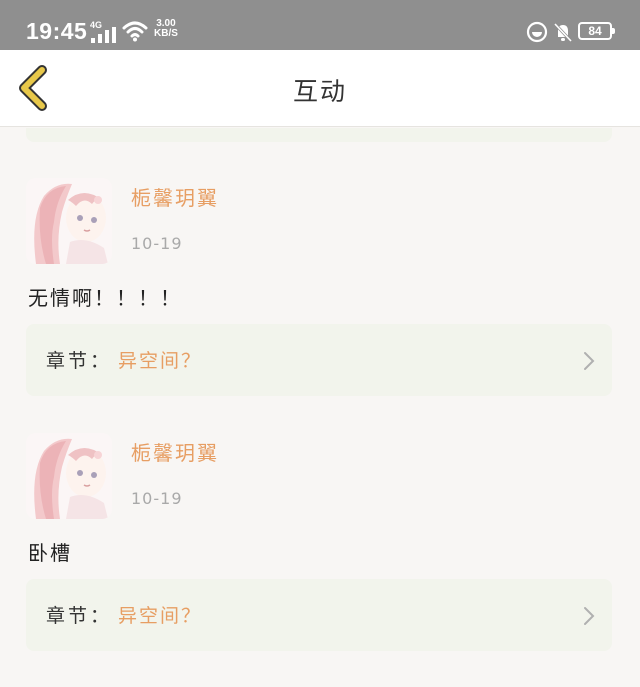 The image size is (640, 687). I want to click on comment-text: 卧槽, so click(50, 553).